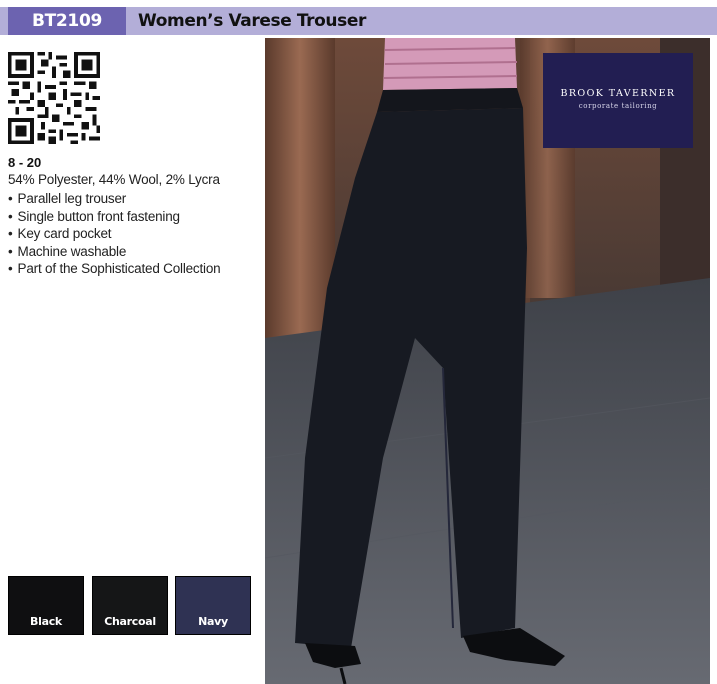 The width and height of the screenshot is (717, 684). What do you see at coordinates (46, 621) in the screenshot?
I see `swatch-label: Black` at bounding box center [46, 621].